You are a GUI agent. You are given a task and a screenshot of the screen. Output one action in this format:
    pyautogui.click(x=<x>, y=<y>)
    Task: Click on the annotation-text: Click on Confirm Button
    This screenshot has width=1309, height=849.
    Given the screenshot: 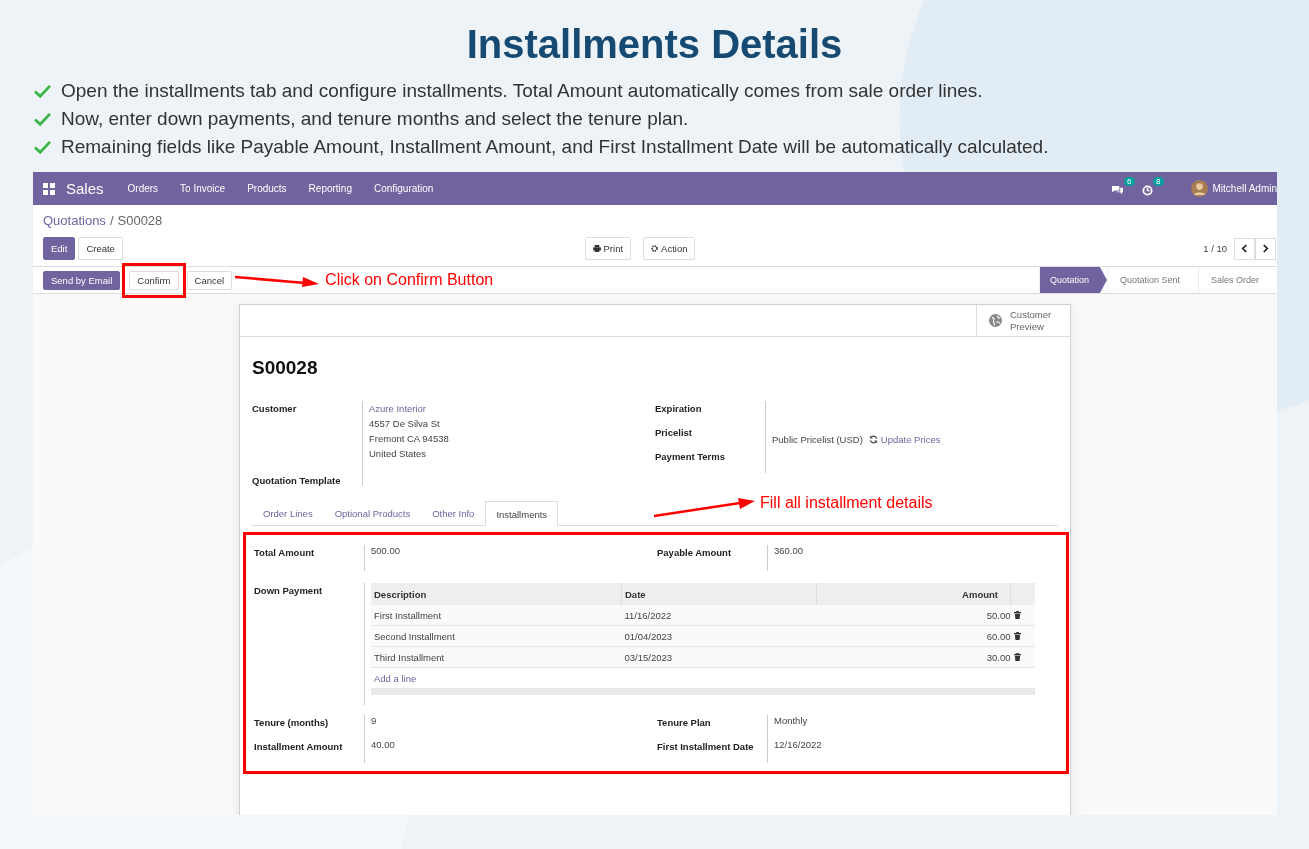 What is the action you would take?
    pyautogui.click(x=409, y=280)
    